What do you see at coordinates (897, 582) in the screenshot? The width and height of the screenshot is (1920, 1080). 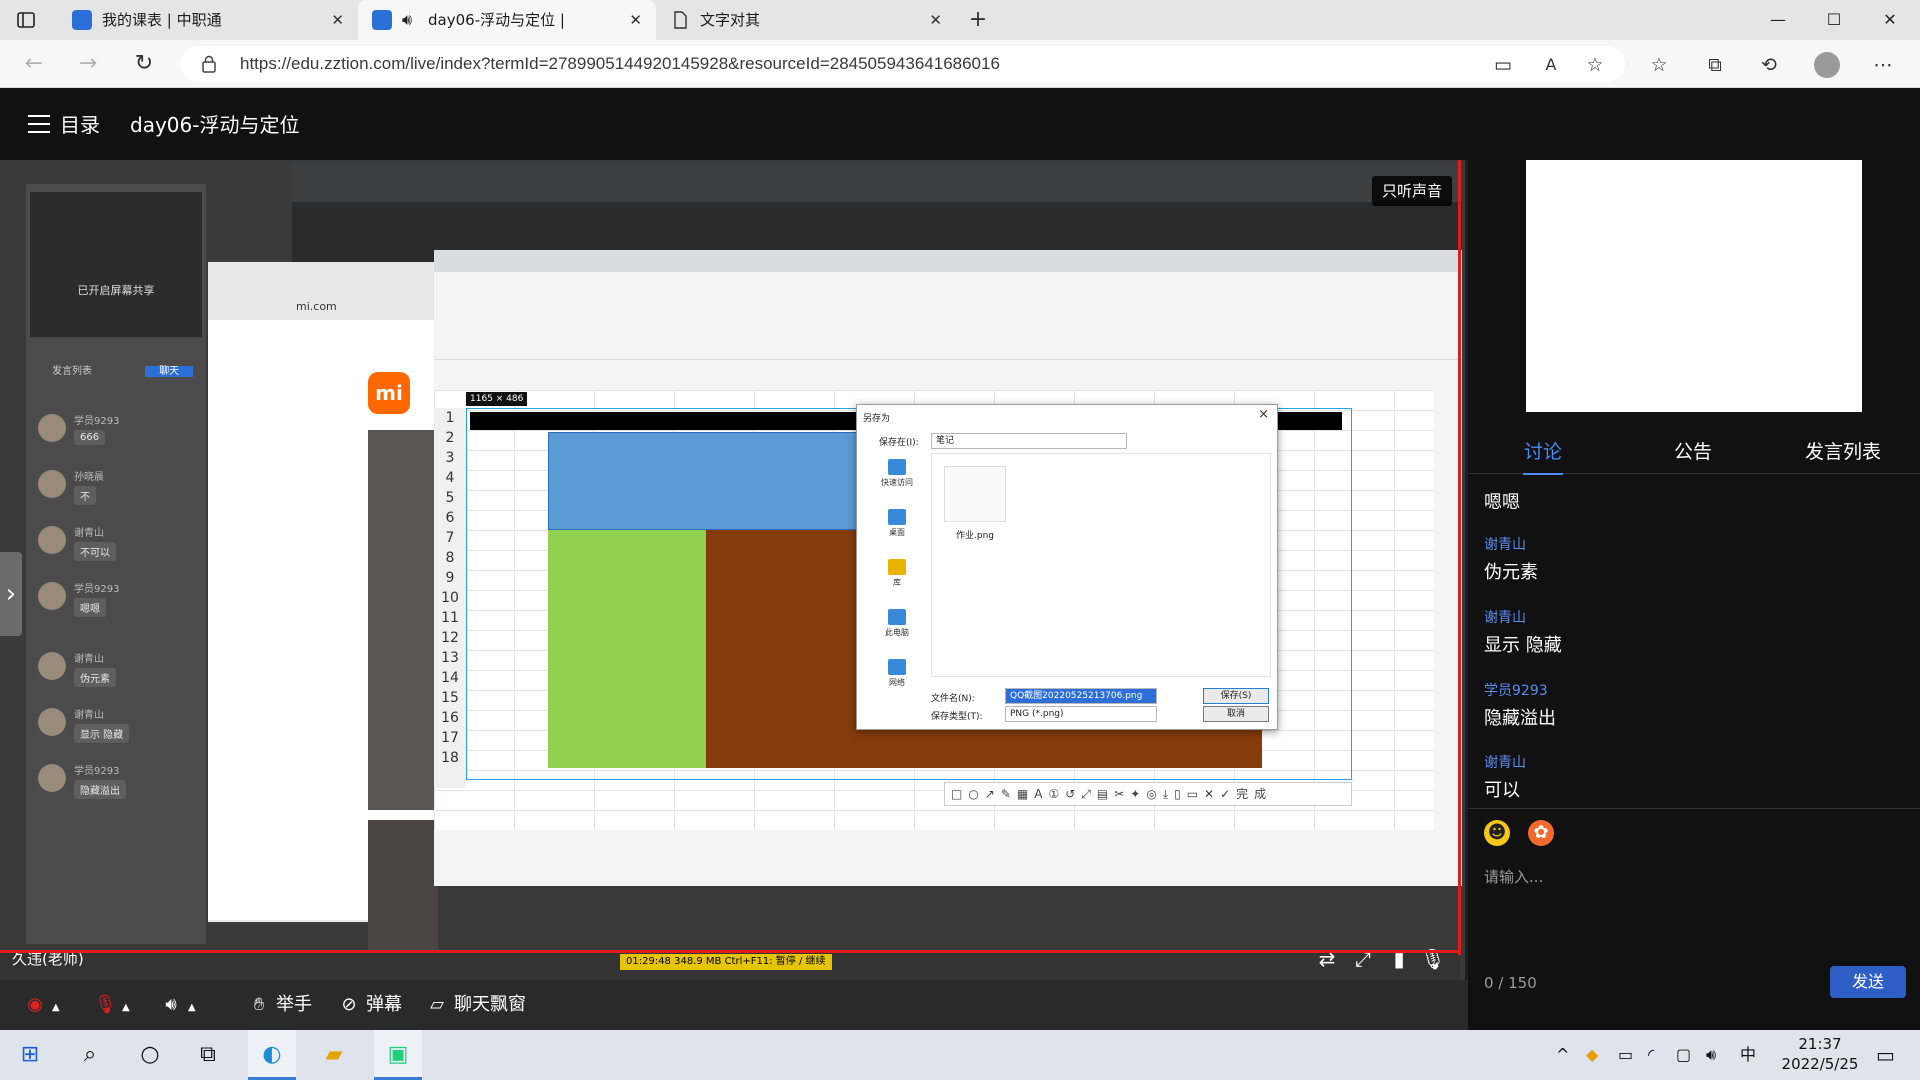 I see `sidebar-library: 库` at bounding box center [897, 582].